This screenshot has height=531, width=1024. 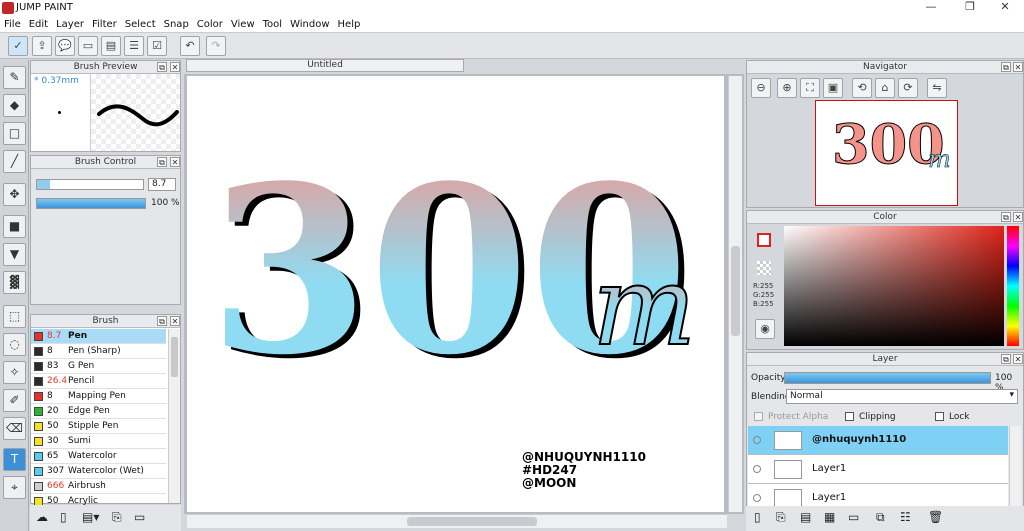 I want to click on lasso-tool: ◌, so click(x=14, y=344).